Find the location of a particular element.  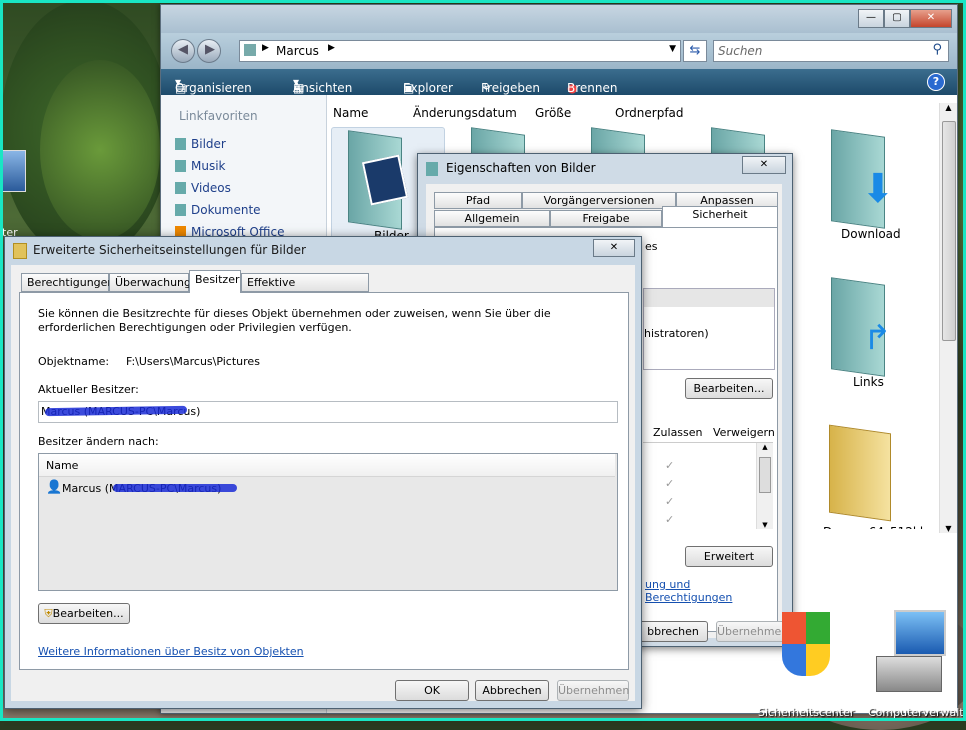

redaction-scribble is located at coordinates (175, 488).